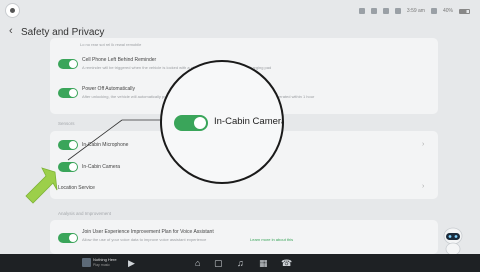 The image size is (480, 272). I want to click on music-icon: ♫, so click(240, 263).